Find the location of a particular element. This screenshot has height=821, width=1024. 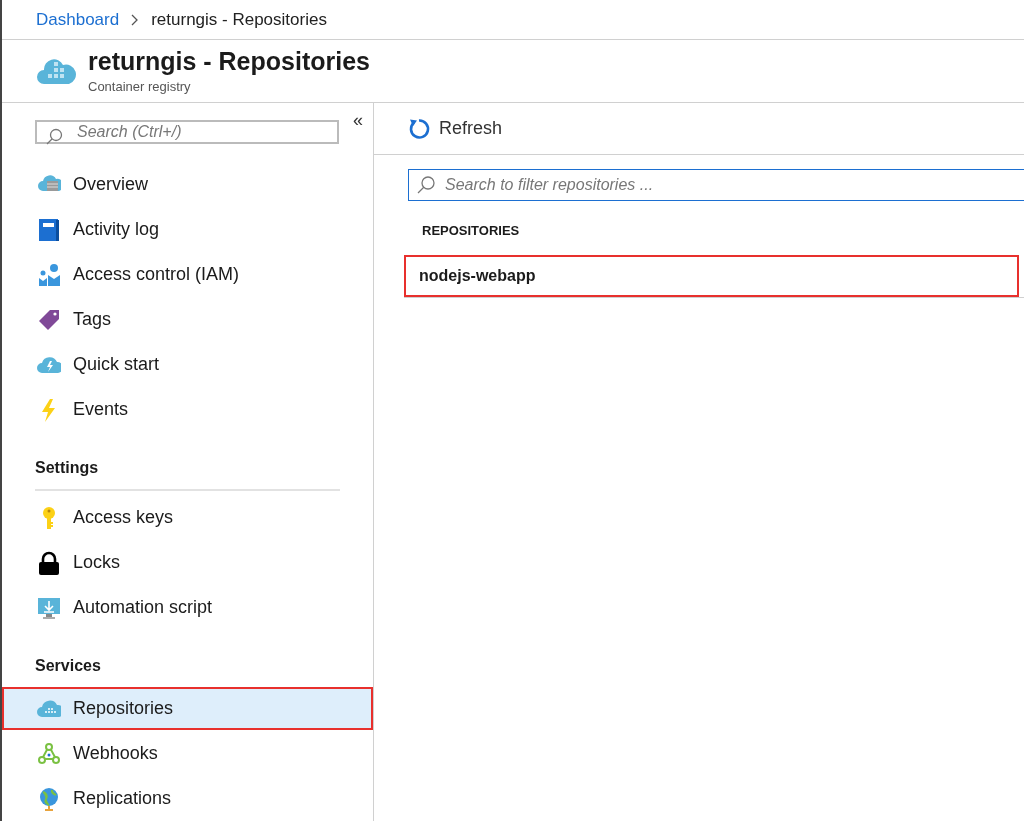

breadcrumb-current: returngis - Repositories is located at coordinates (239, 19).